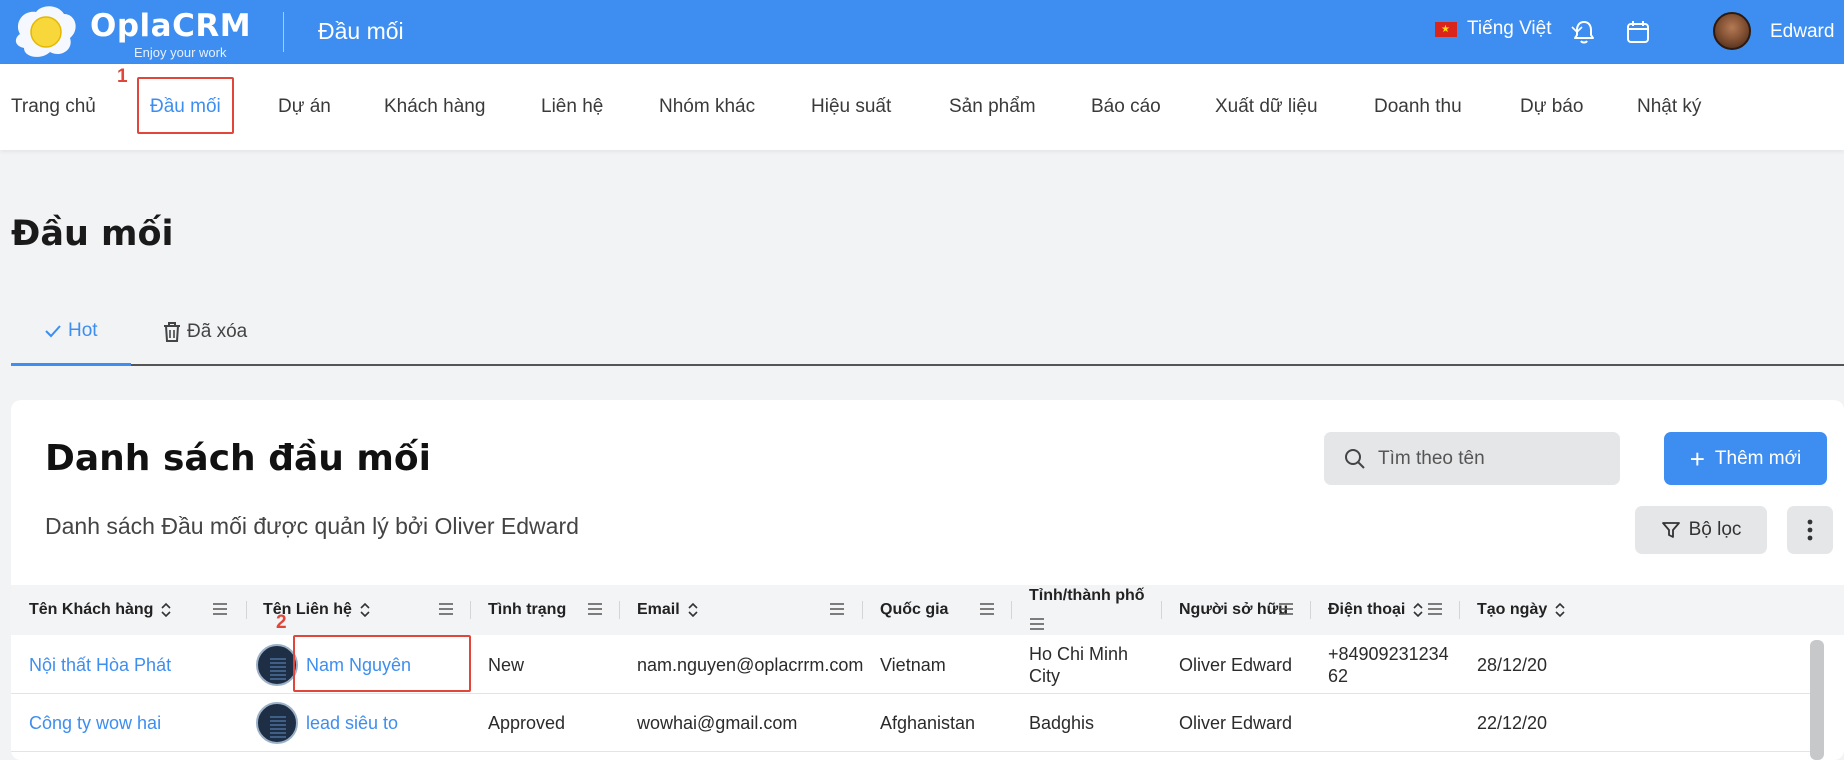 The width and height of the screenshot is (1844, 760). I want to click on vertical-scrollbar, so click(1817, 700).